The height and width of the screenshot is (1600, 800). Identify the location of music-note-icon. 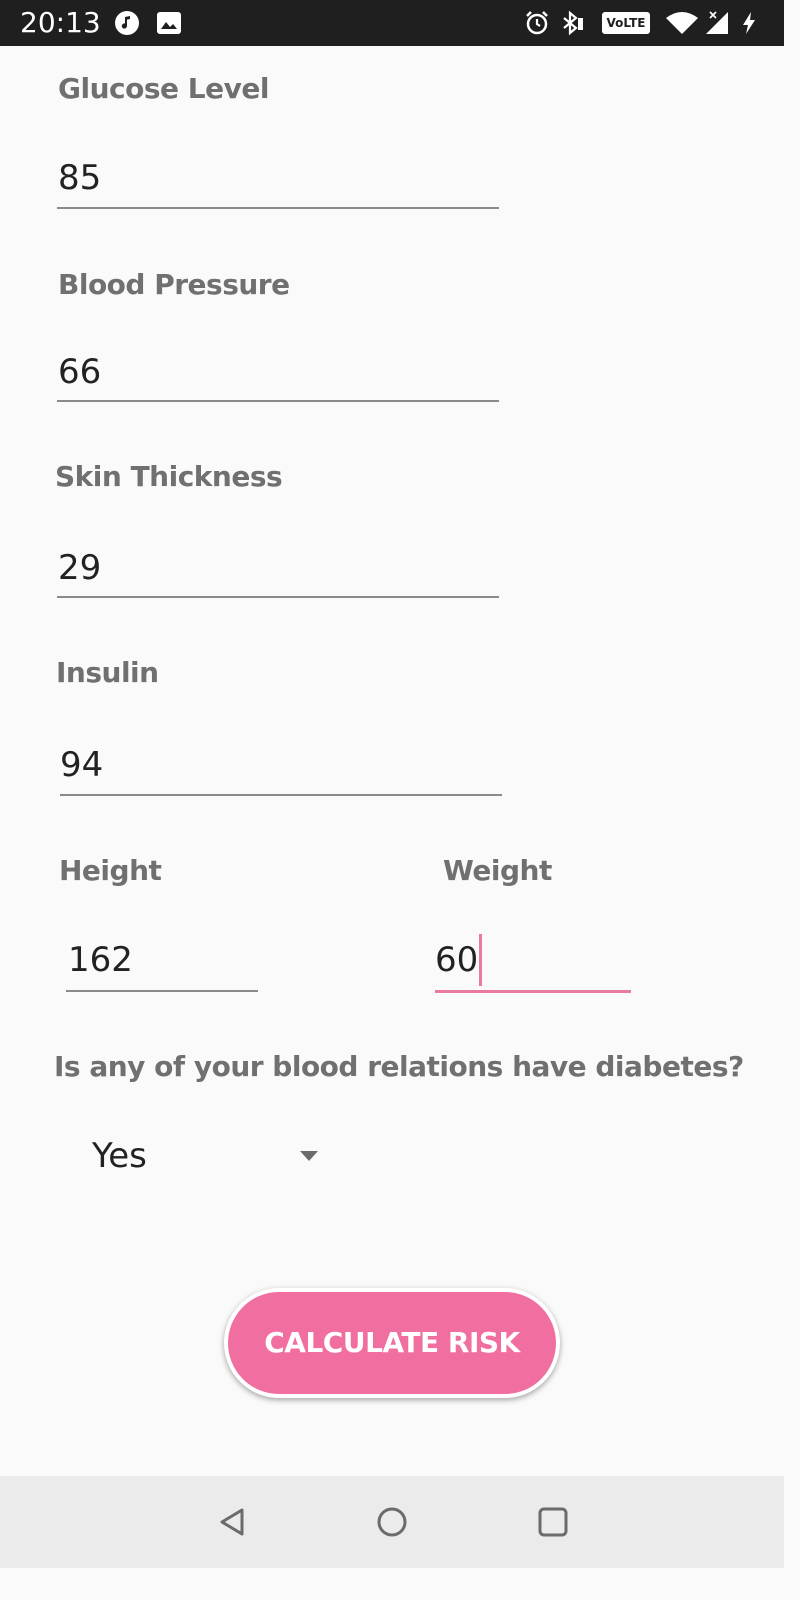
(127, 23).